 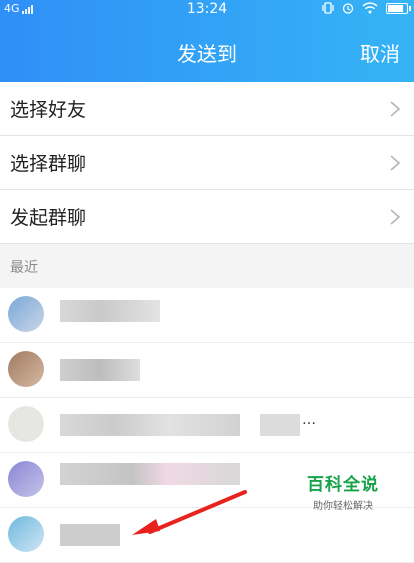 I want to click on watermark-title: 百科全说, so click(x=343, y=485).